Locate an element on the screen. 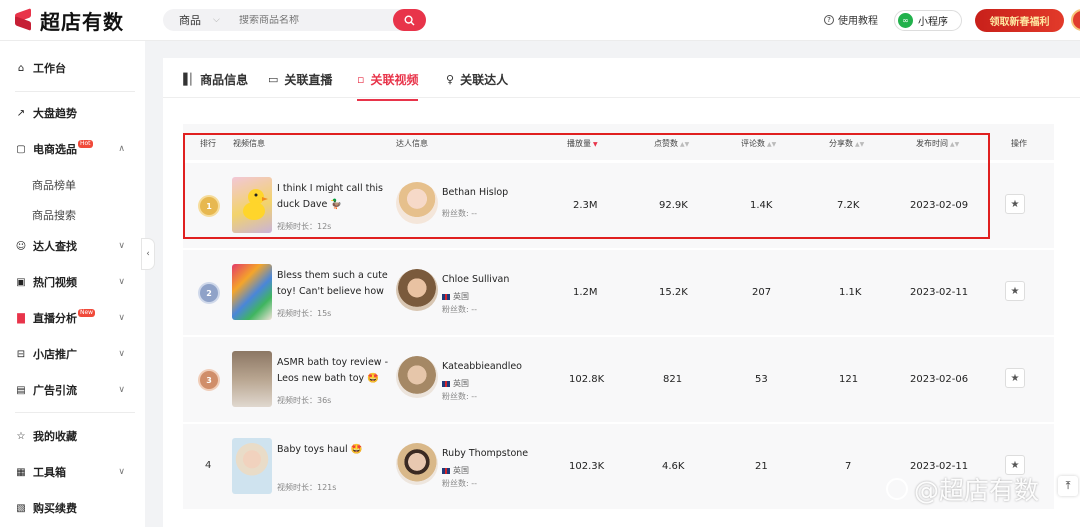  sidebar-item-label: 直播分析 is located at coordinates (55, 318).